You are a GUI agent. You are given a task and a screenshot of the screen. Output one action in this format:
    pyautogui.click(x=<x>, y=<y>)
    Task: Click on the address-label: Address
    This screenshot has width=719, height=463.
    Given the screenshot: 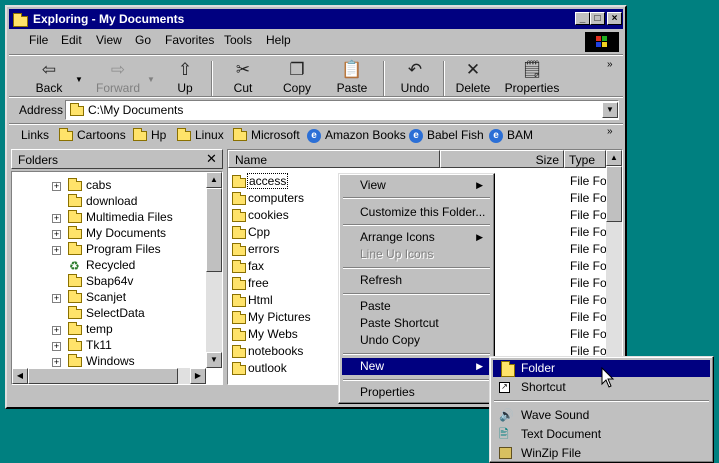 What is the action you would take?
    pyautogui.click(x=41, y=110)
    